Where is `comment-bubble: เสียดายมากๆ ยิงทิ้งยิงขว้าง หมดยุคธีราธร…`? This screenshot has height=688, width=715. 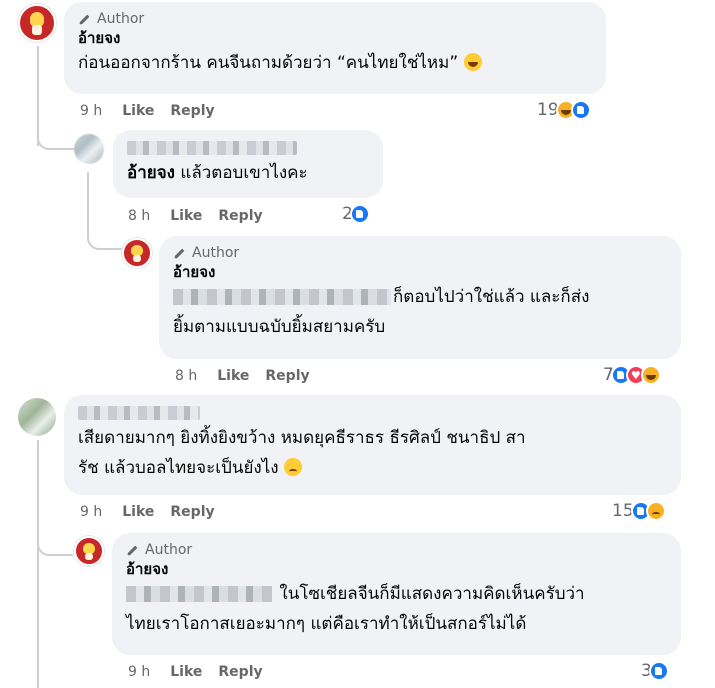 comment-bubble: เสียดายมากๆ ยิงทิ้งยิงขว้าง หมดยุคธีราธร… is located at coordinates (372, 445).